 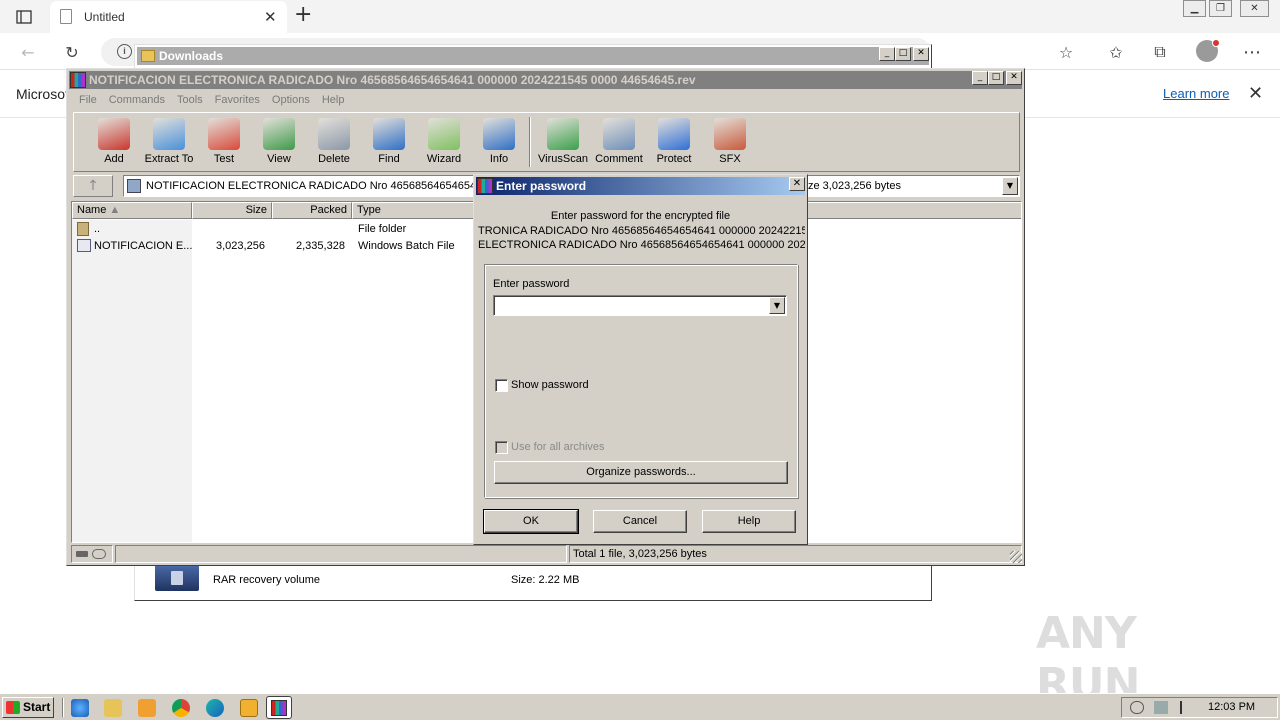 What do you see at coordinates (730, 134) in the screenshot?
I see `sfx-icon` at bounding box center [730, 134].